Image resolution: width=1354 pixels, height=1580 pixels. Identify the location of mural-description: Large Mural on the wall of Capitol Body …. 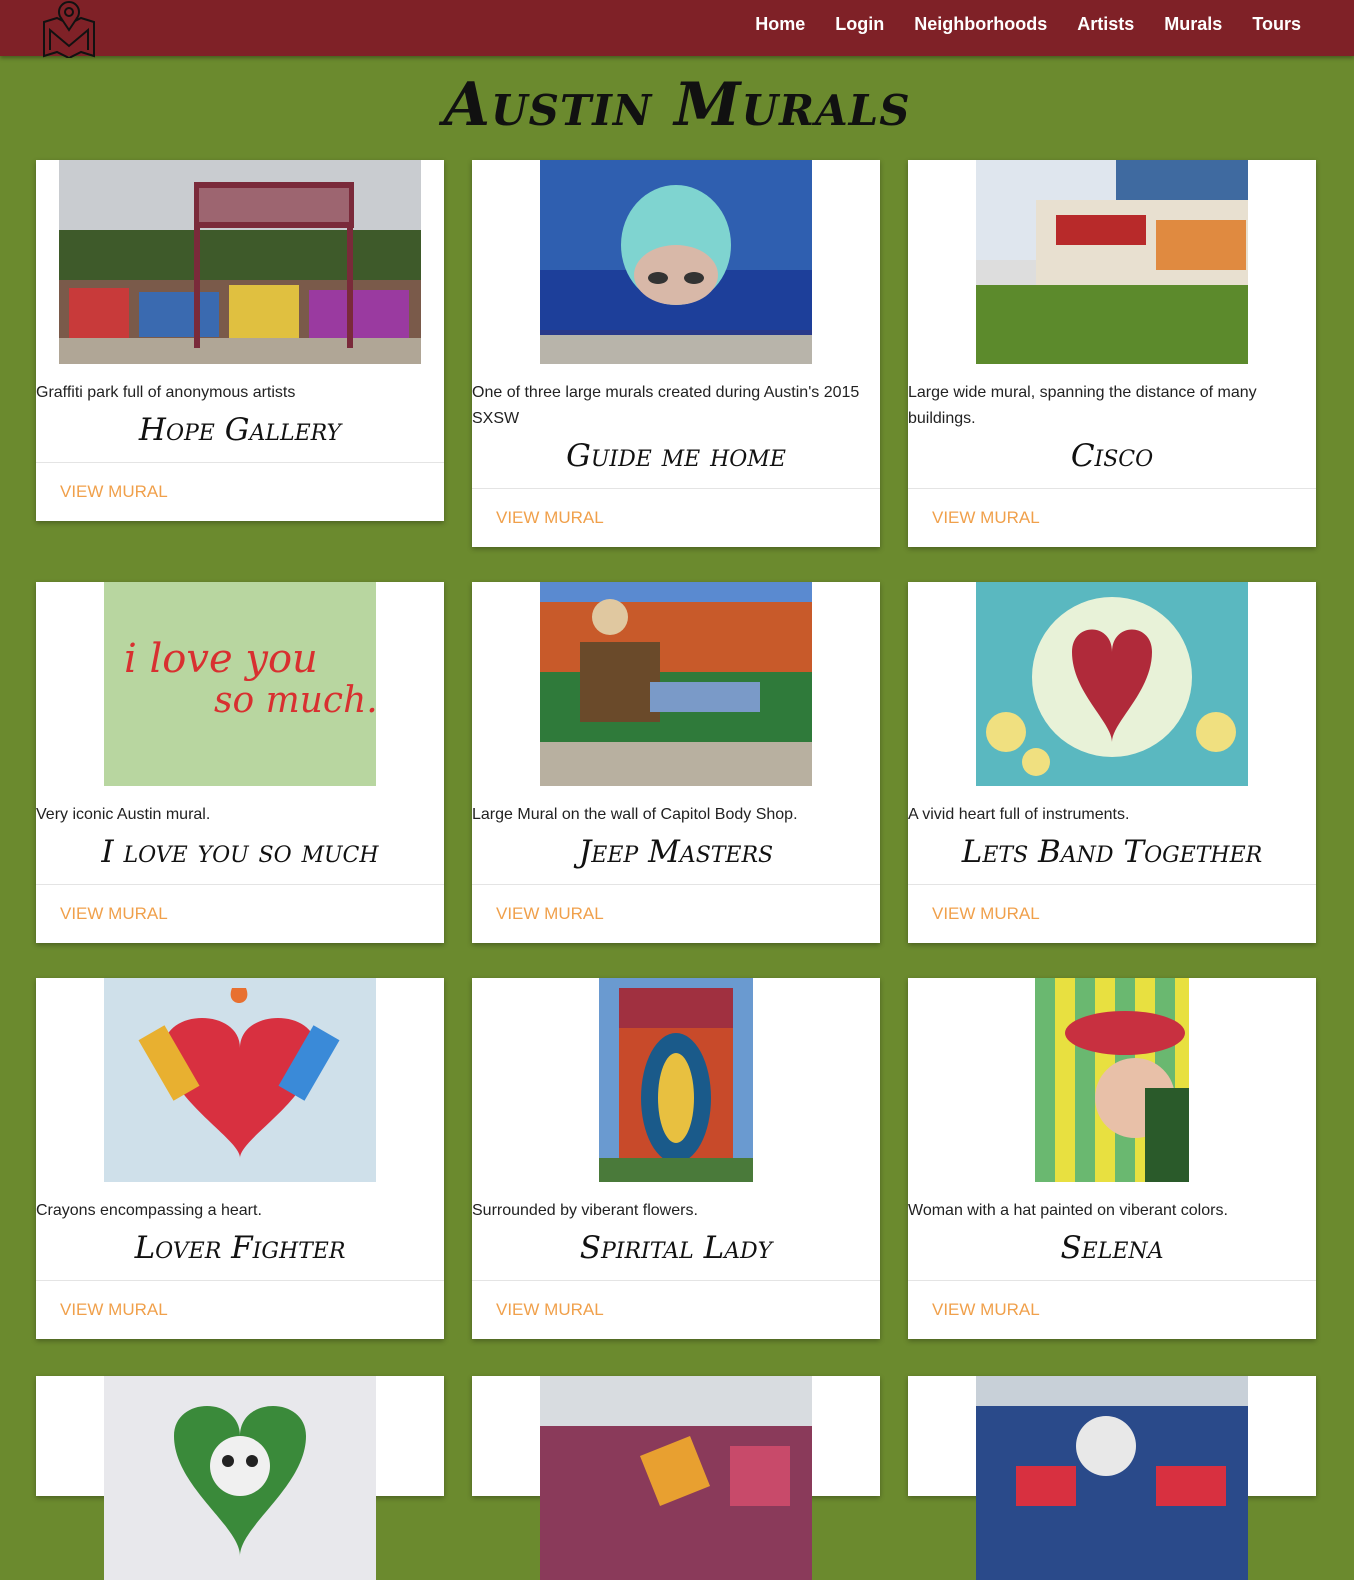
(635, 814).